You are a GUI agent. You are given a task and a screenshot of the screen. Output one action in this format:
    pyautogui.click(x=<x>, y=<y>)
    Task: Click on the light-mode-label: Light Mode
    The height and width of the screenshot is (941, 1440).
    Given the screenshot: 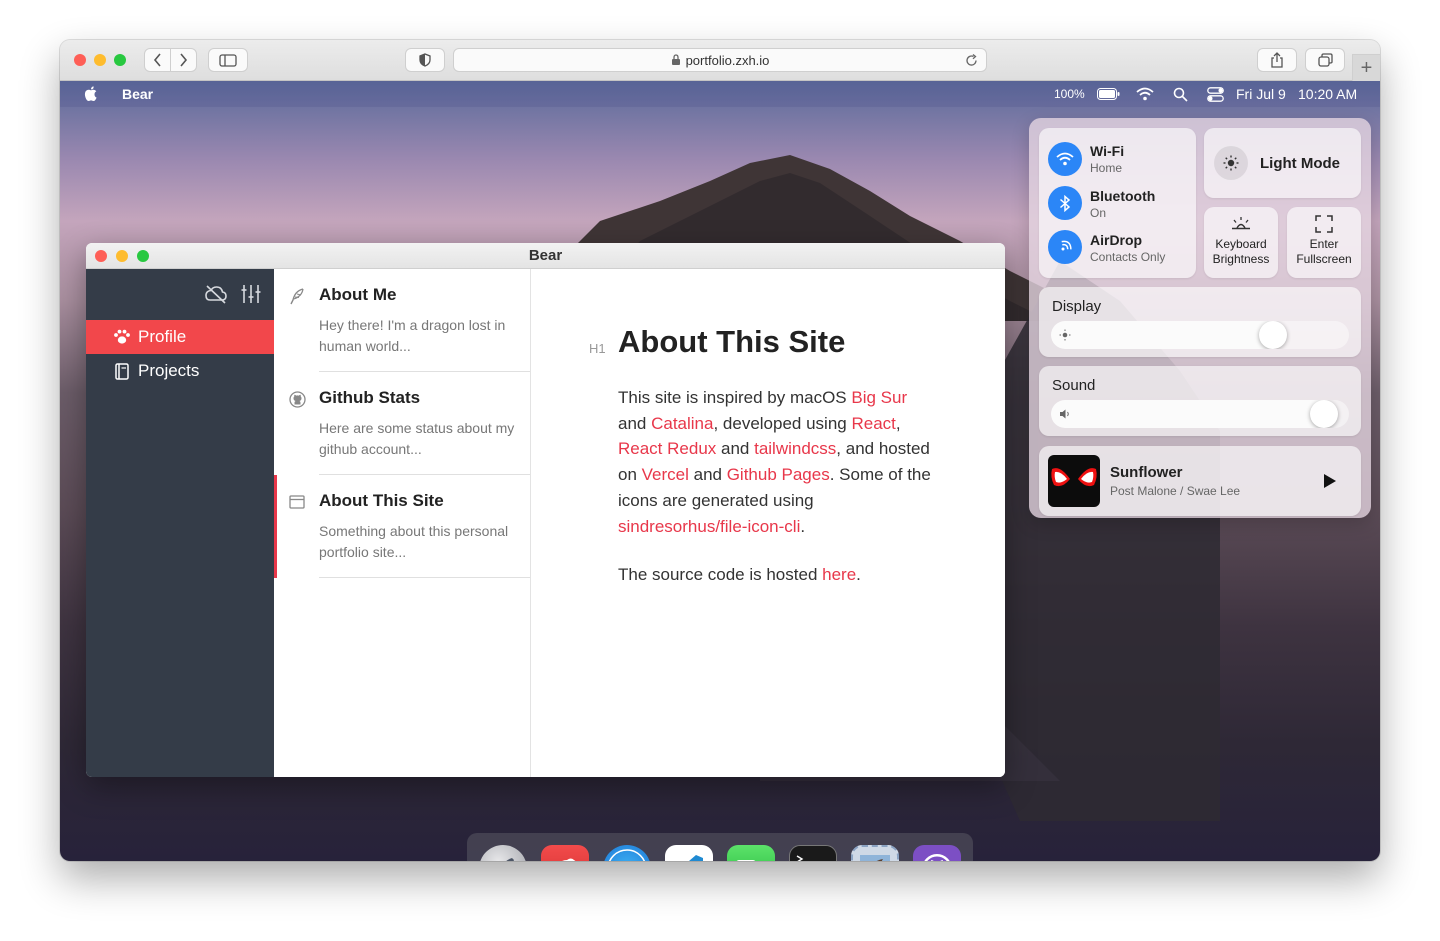 What is the action you would take?
    pyautogui.click(x=1300, y=163)
    